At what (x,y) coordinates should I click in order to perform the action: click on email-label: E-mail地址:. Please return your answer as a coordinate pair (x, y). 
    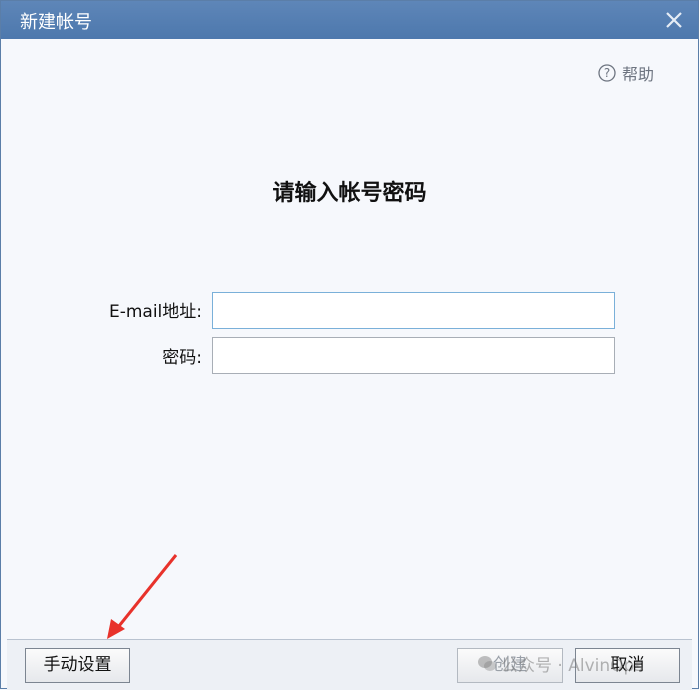
    Looking at the image, I should click on (155, 312).